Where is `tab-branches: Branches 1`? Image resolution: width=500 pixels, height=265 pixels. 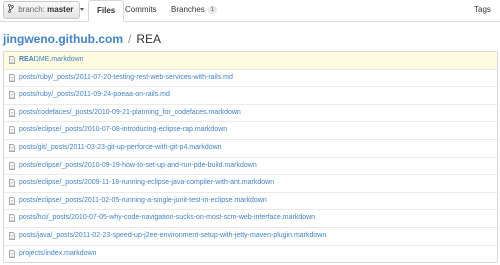
tab-branches: Branches 1 is located at coordinates (194, 11).